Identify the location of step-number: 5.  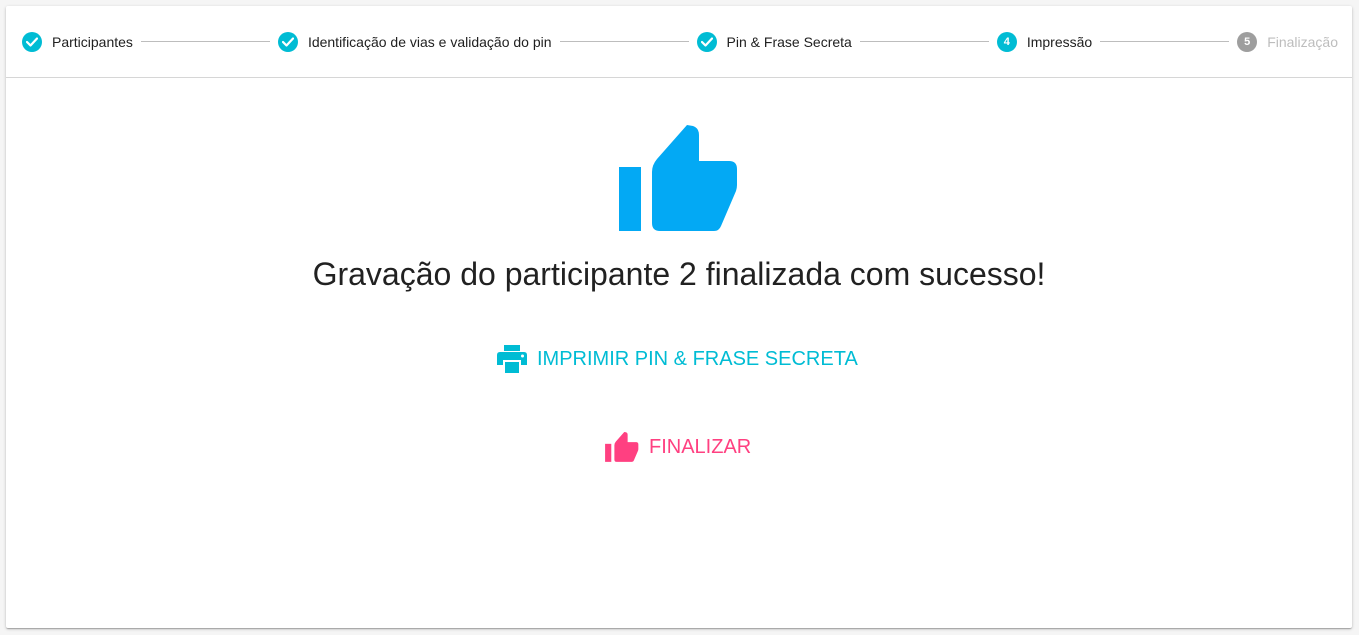
(1247, 41).